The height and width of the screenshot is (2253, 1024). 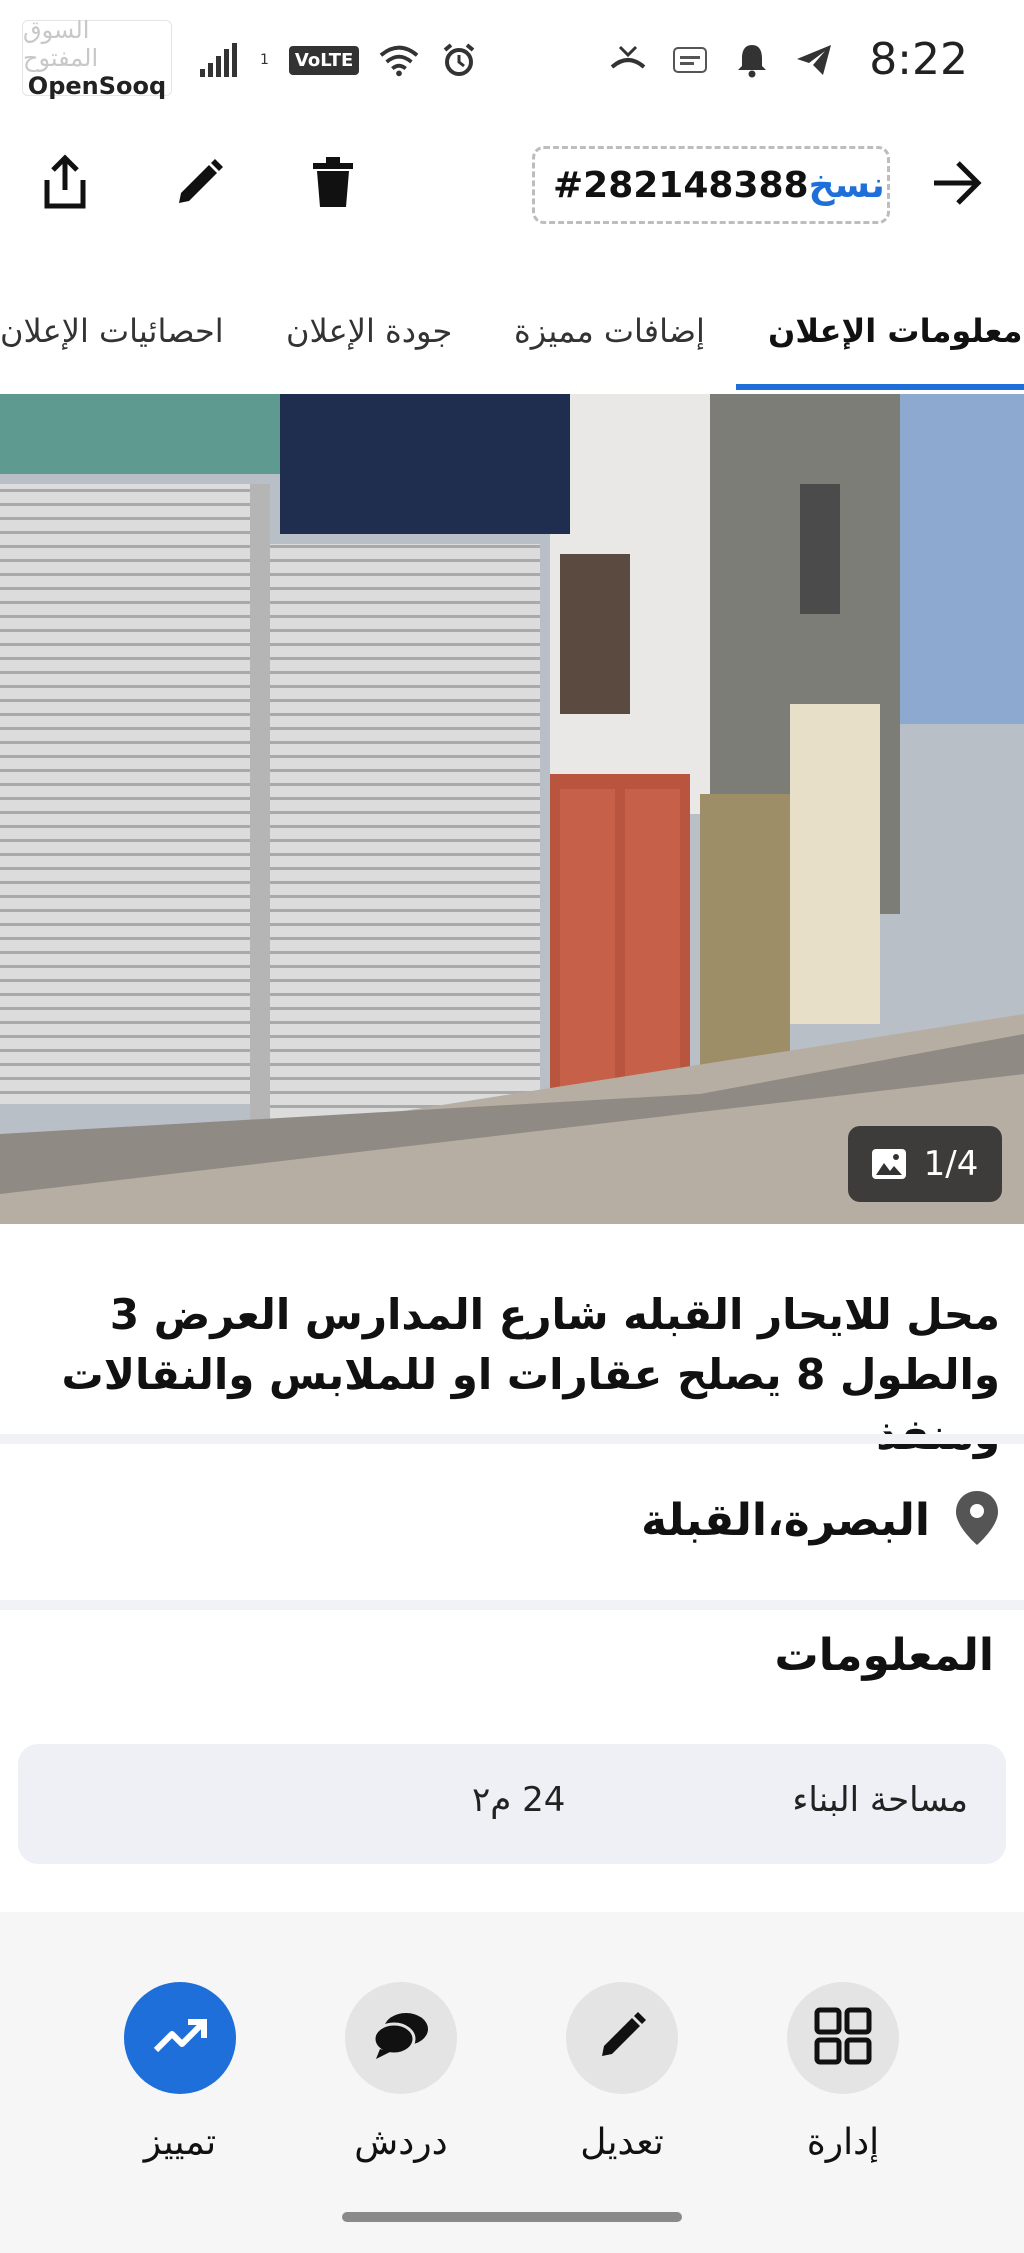 I want to click on image-counter-badge: 1/4, so click(x=925, y=1164).